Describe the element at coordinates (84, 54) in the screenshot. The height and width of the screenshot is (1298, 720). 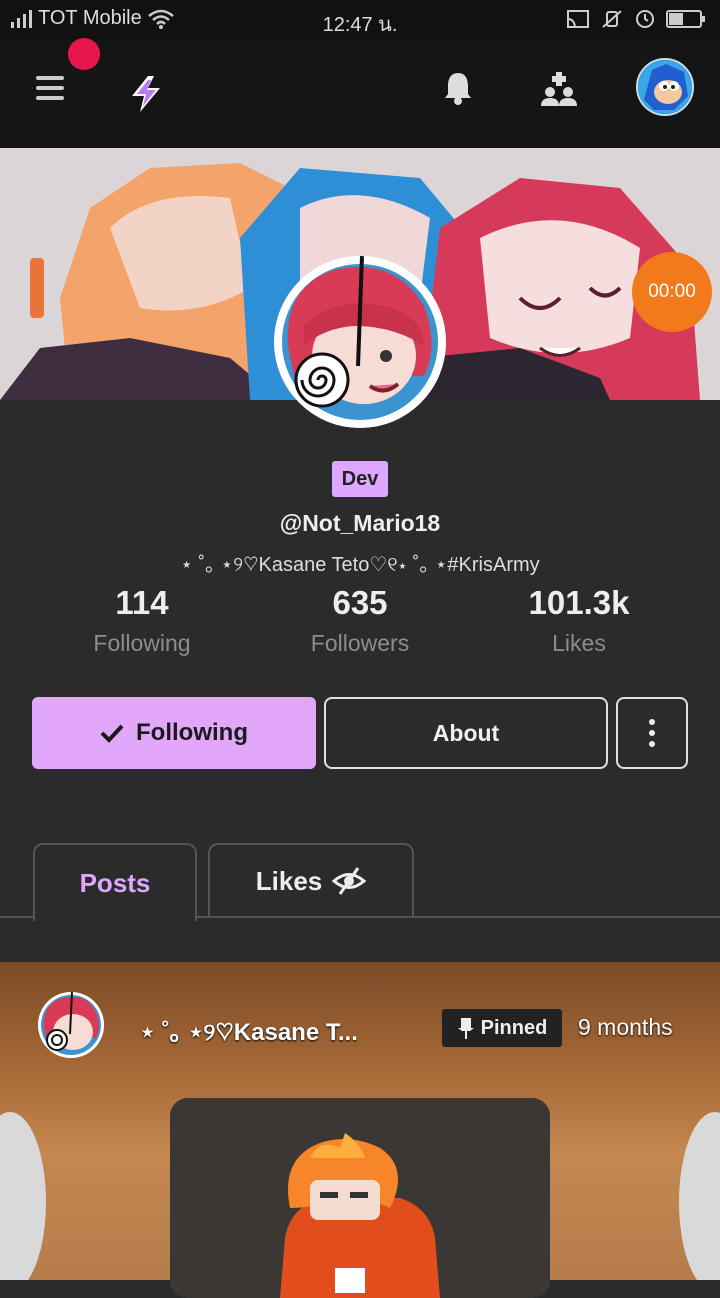
I see `notification-dot` at that location.